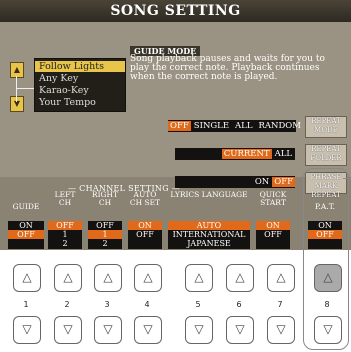 The width and height of the screenshot is (351, 352). Describe the element at coordinates (27, 278) in the screenshot. I see `up-button-1: △` at that location.